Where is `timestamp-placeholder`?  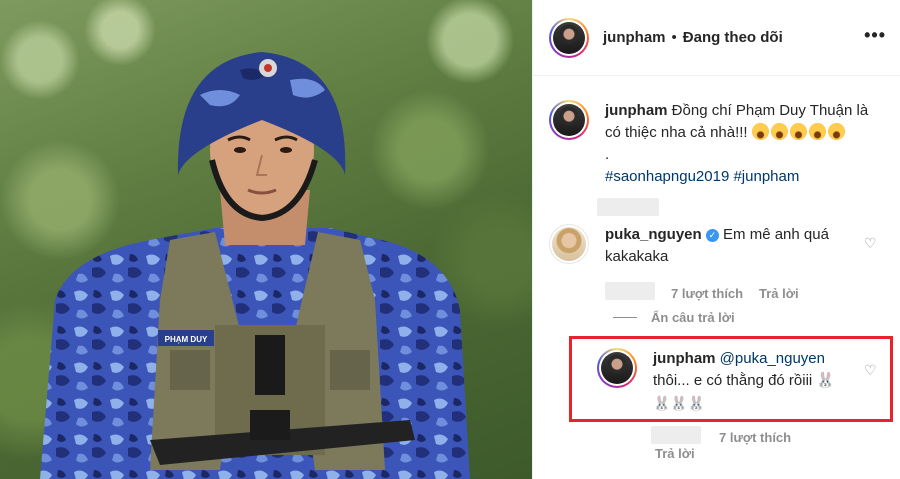 timestamp-placeholder is located at coordinates (628, 207).